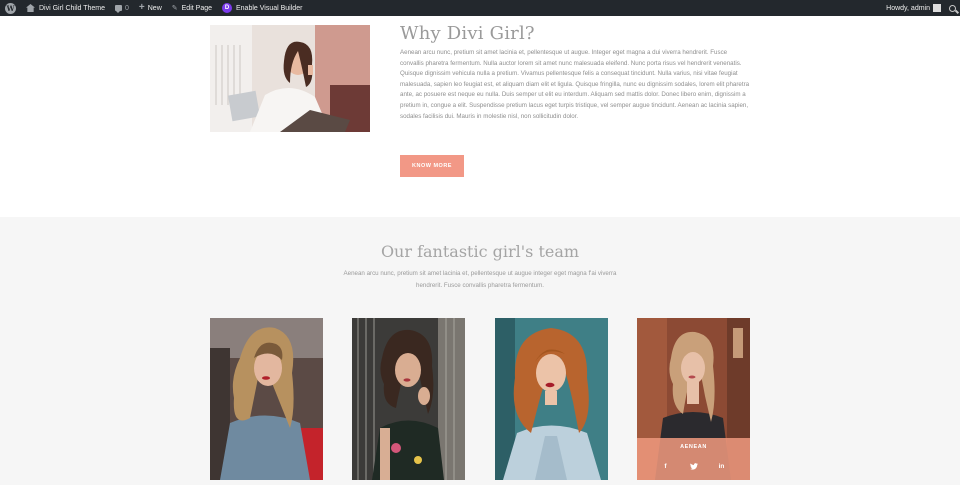 The height and width of the screenshot is (485, 960). Describe the element at coordinates (693, 447) in the screenshot. I see `team-member-name: AENEAN` at that location.